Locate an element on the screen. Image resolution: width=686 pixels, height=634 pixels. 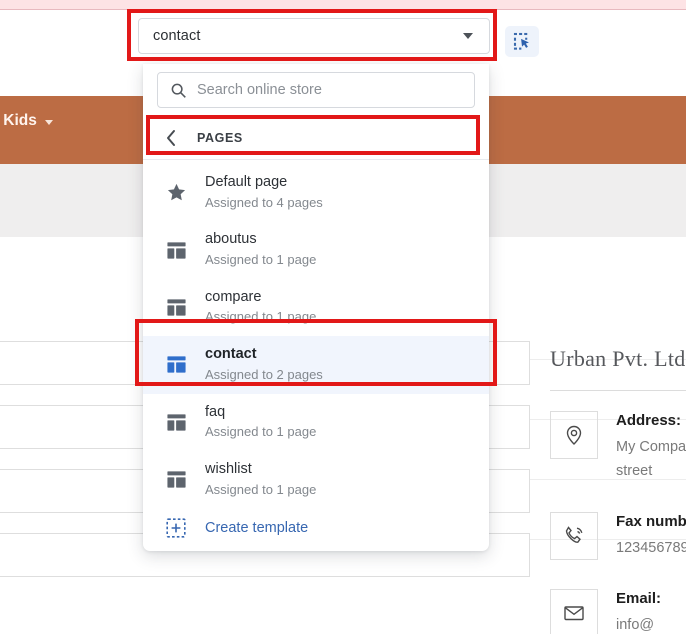
search-field-wrapper is located at coordinates (316, 90).